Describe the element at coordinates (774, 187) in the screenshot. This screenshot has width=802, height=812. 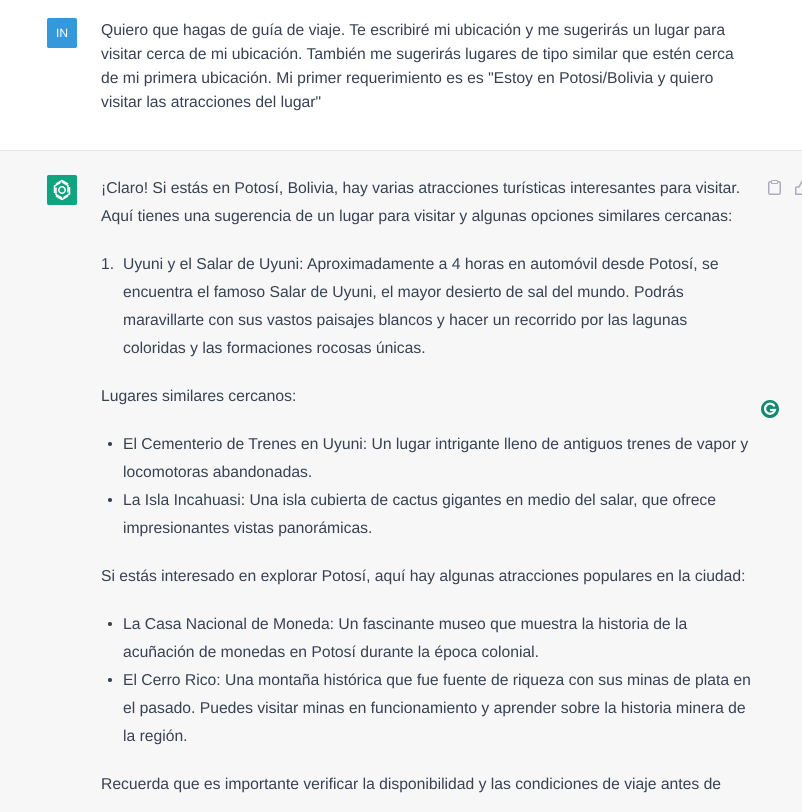
I see `clipboard-icon` at that location.